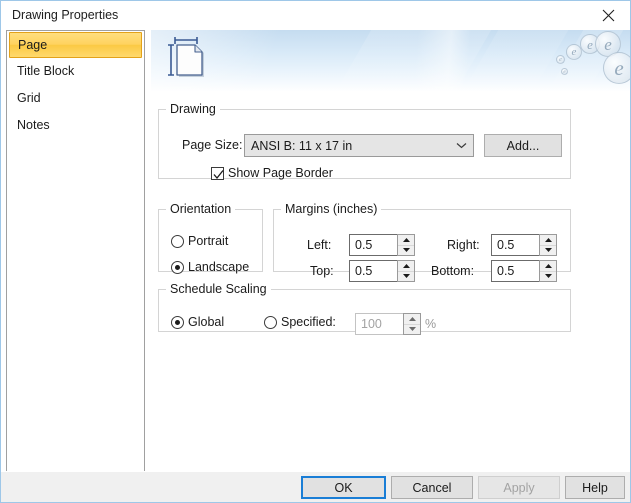 This screenshot has width=631, height=503. Describe the element at coordinates (461, 145) in the screenshot. I see `chevron-down-icon` at that location.